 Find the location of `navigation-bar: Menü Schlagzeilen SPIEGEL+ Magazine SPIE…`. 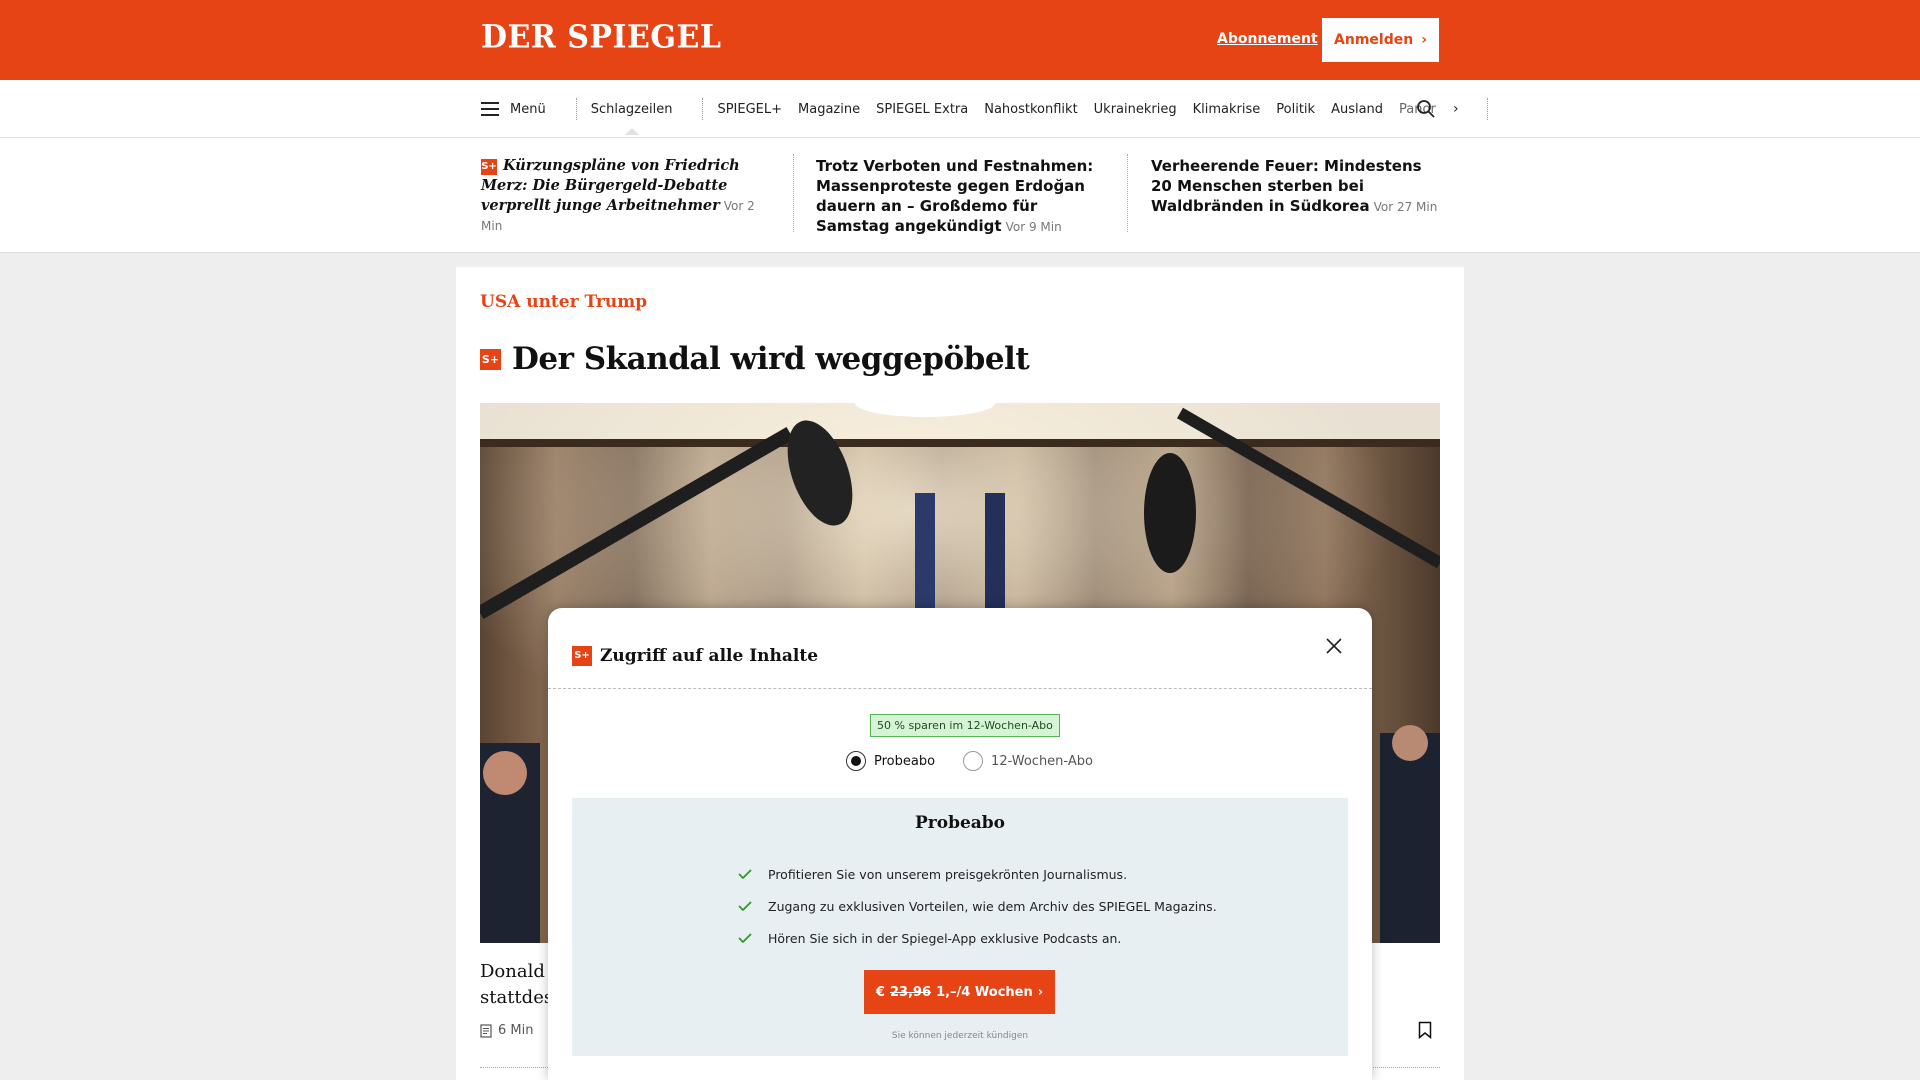

navigation-bar: Menü Schlagzeilen SPIEGEL+ Magazine SPIE… is located at coordinates (960, 109).